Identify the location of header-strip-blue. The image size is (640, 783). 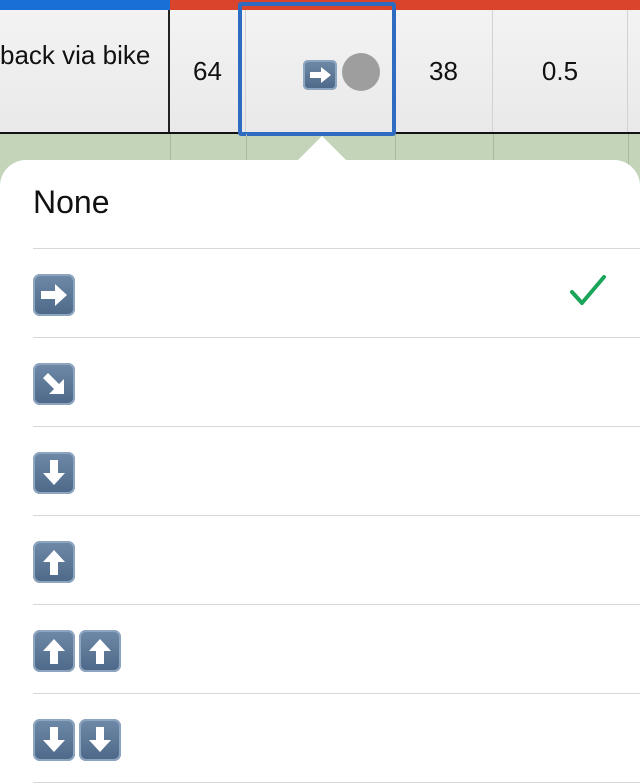
(85, 5).